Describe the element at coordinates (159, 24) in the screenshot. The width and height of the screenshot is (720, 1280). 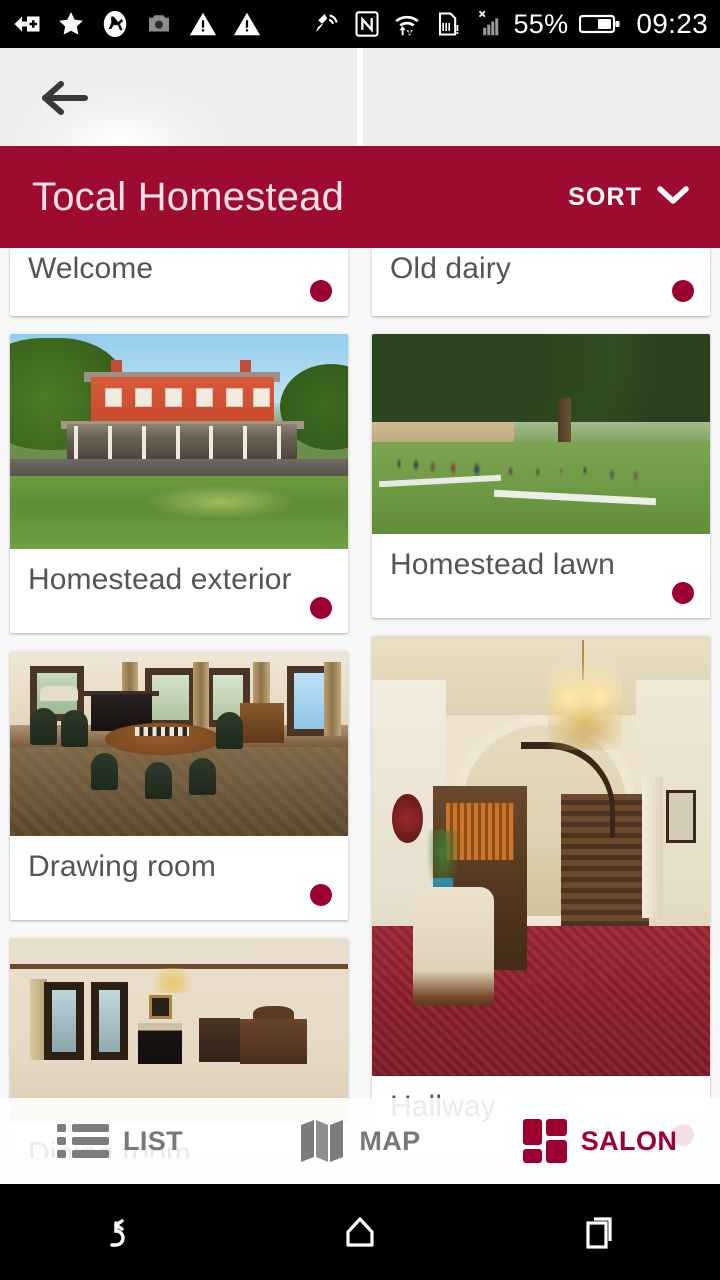
I see `camera-icon` at that location.